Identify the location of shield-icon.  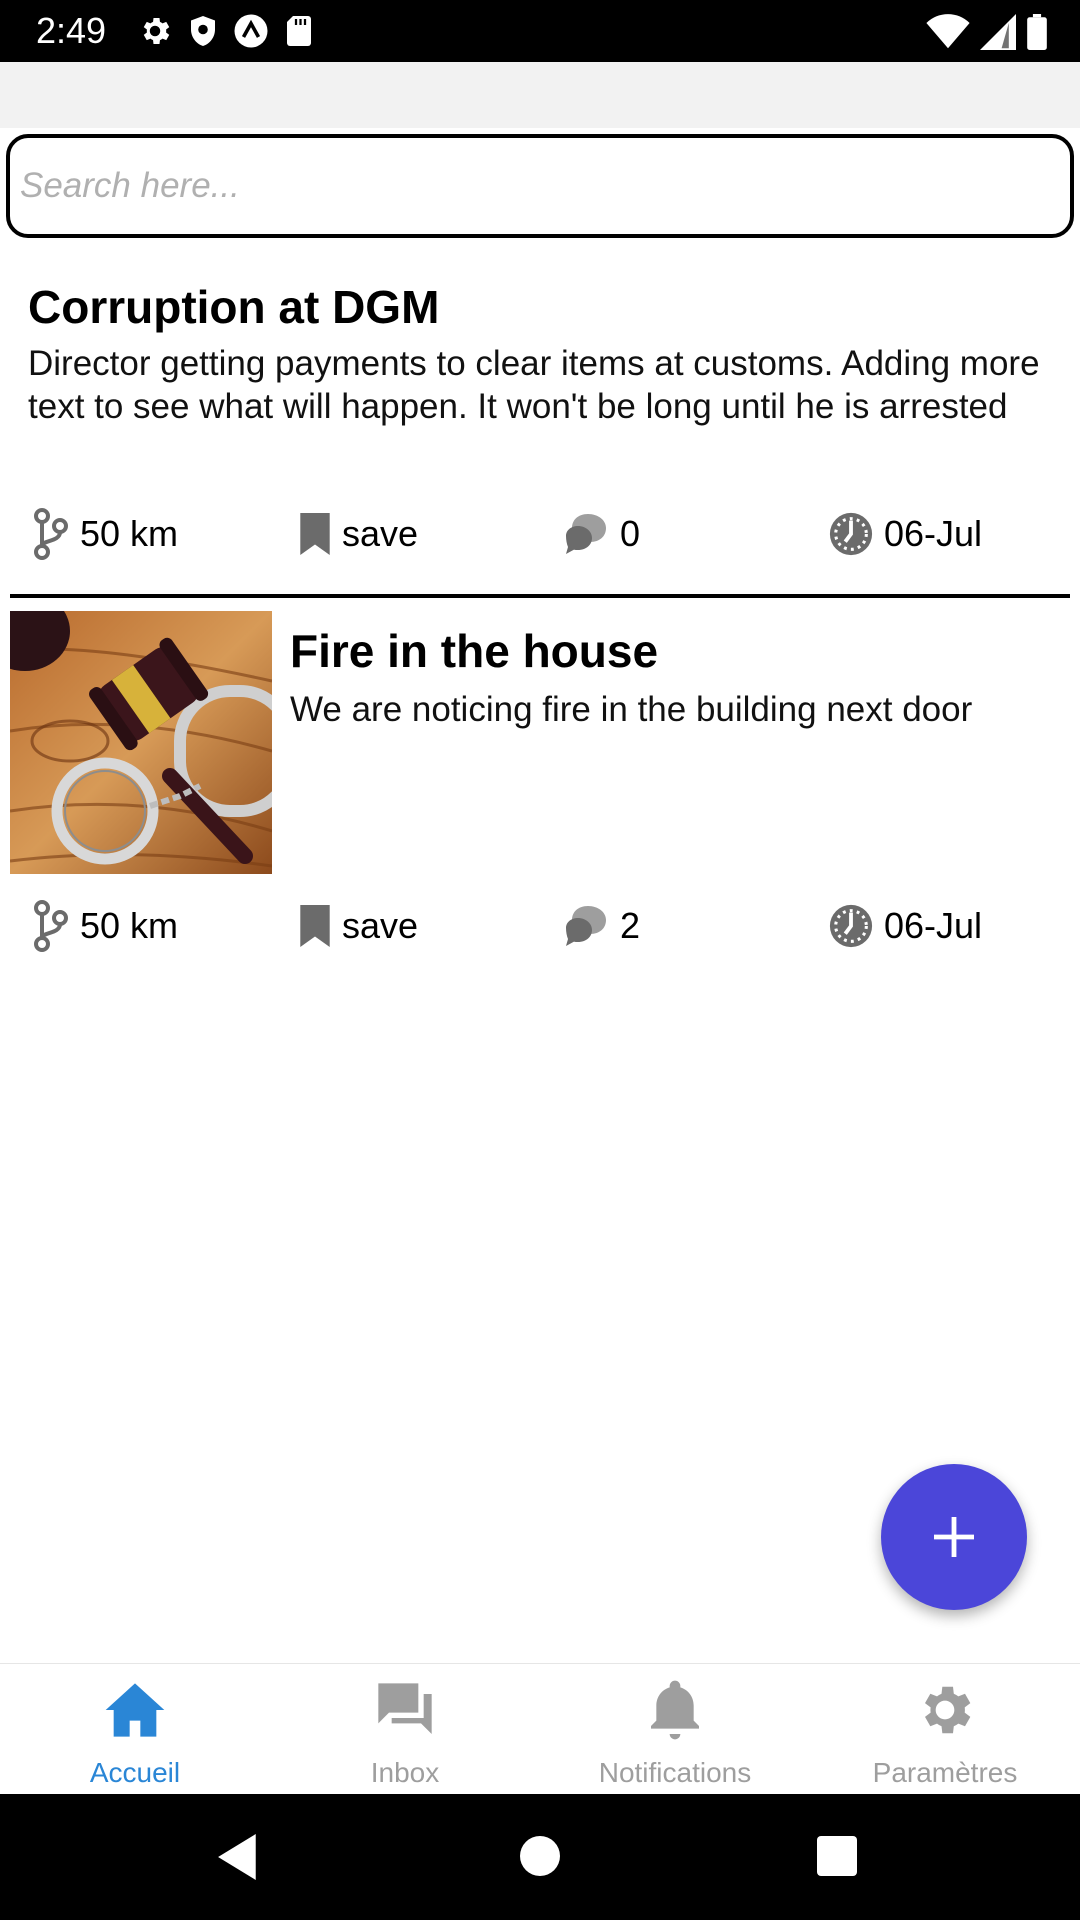
(203, 31).